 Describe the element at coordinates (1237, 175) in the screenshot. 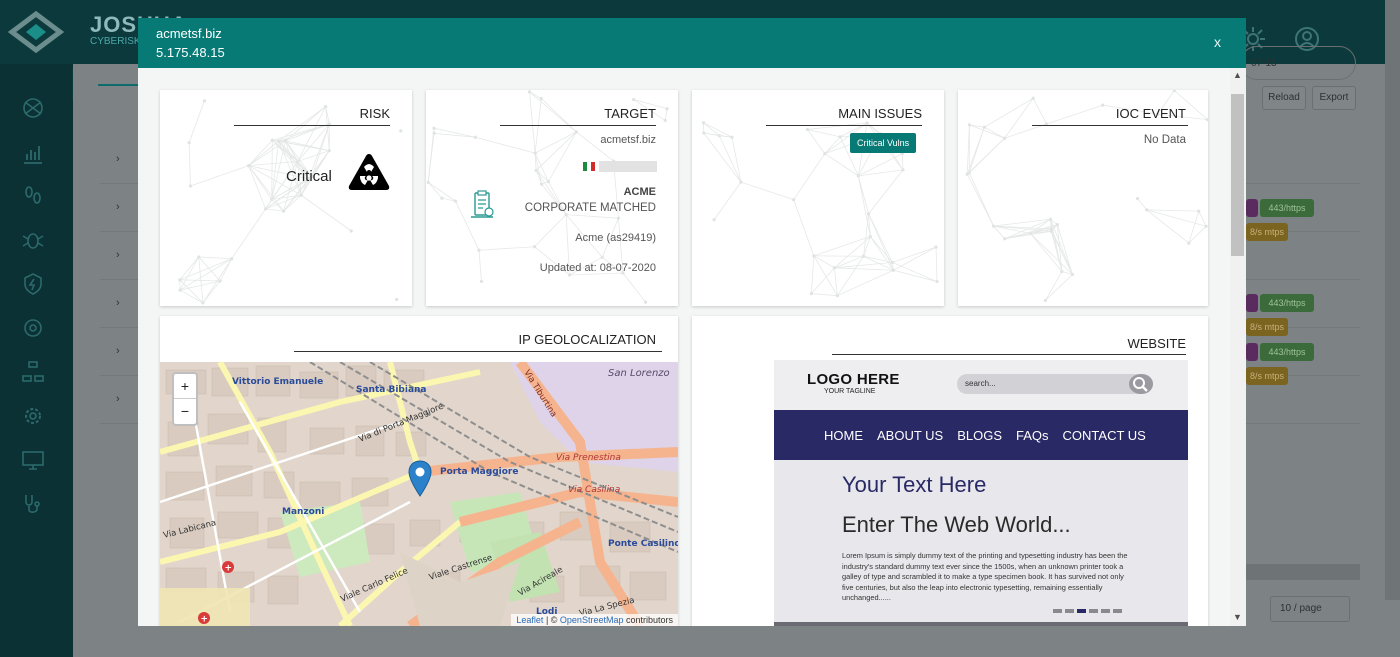

I see `scrollbar-thumb` at that location.